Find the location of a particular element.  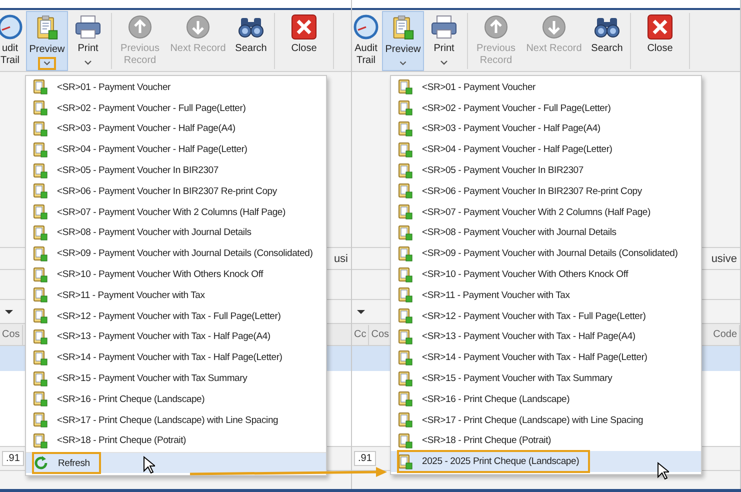

audit-button: Audit Trail is located at coordinates (367, 41).